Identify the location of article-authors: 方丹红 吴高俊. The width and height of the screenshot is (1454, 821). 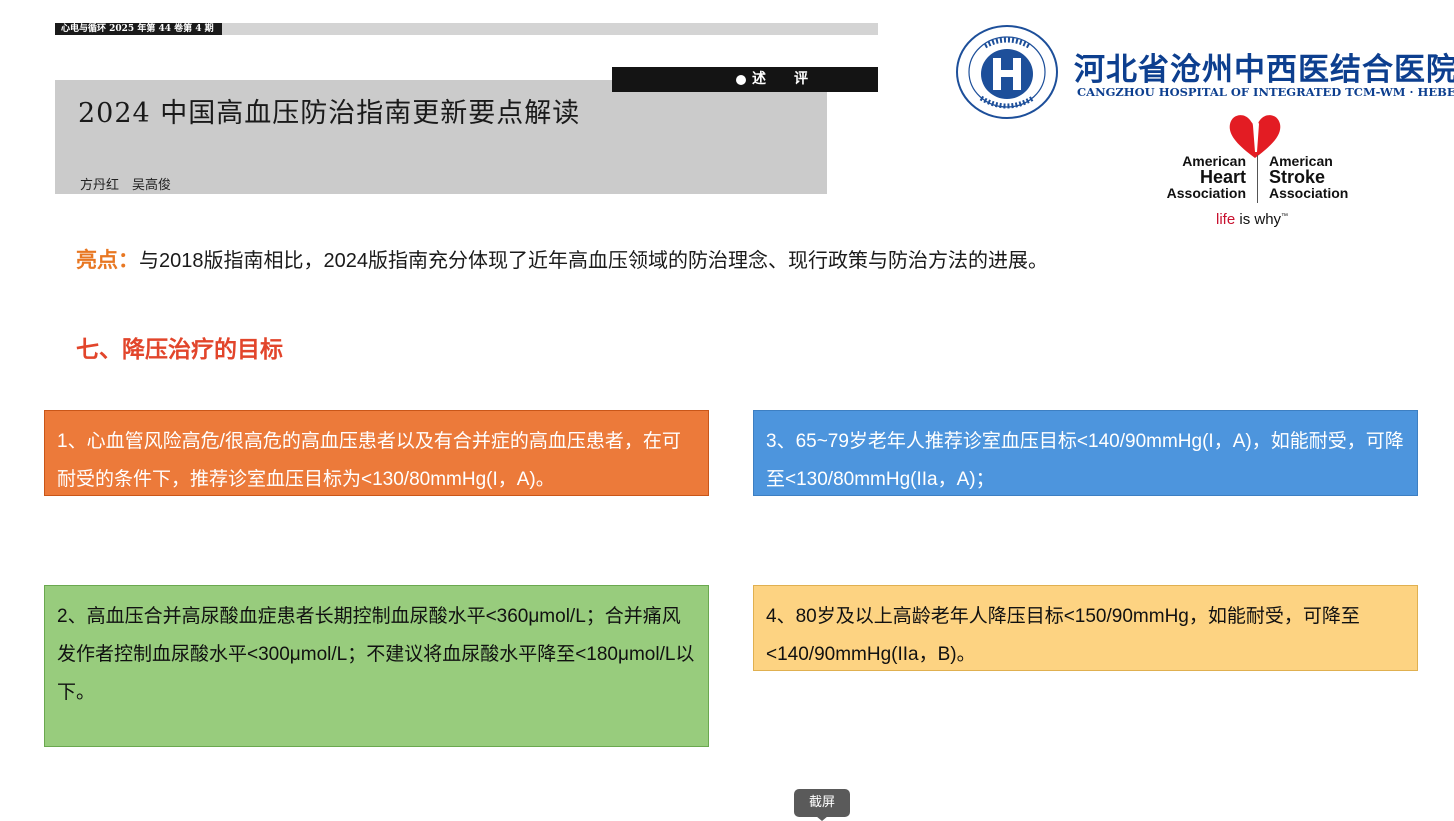
(126, 185).